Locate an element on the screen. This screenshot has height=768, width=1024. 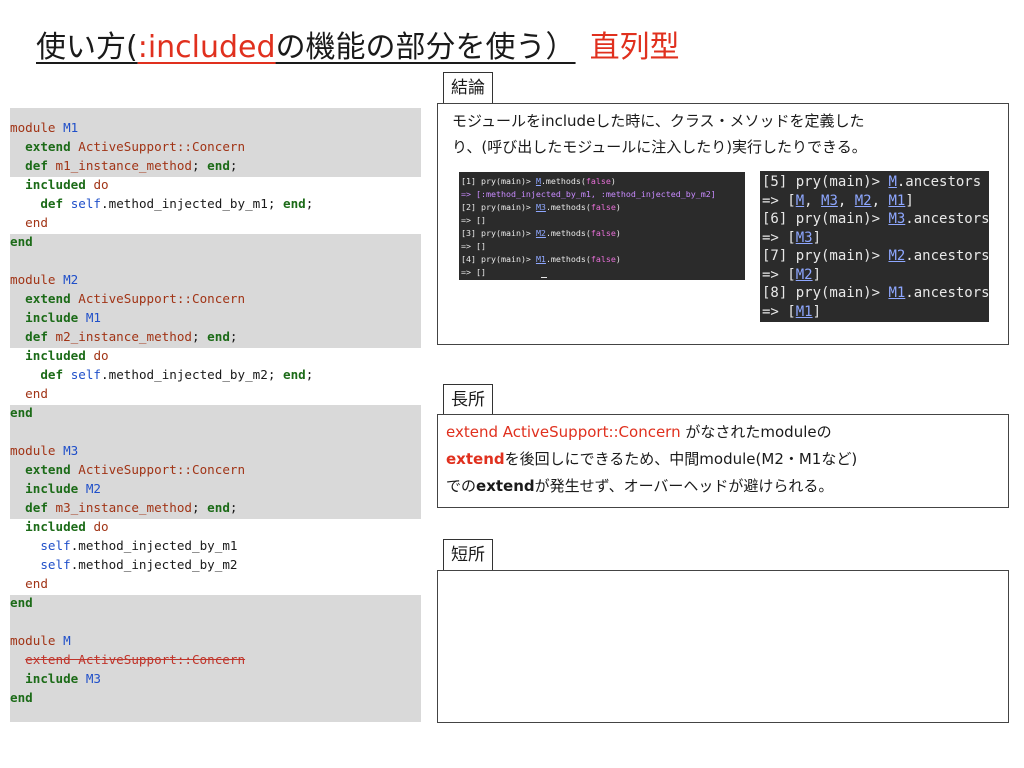
terminal-line: [1] pry(main)> M.methods(false) is located at coordinates (538, 181).